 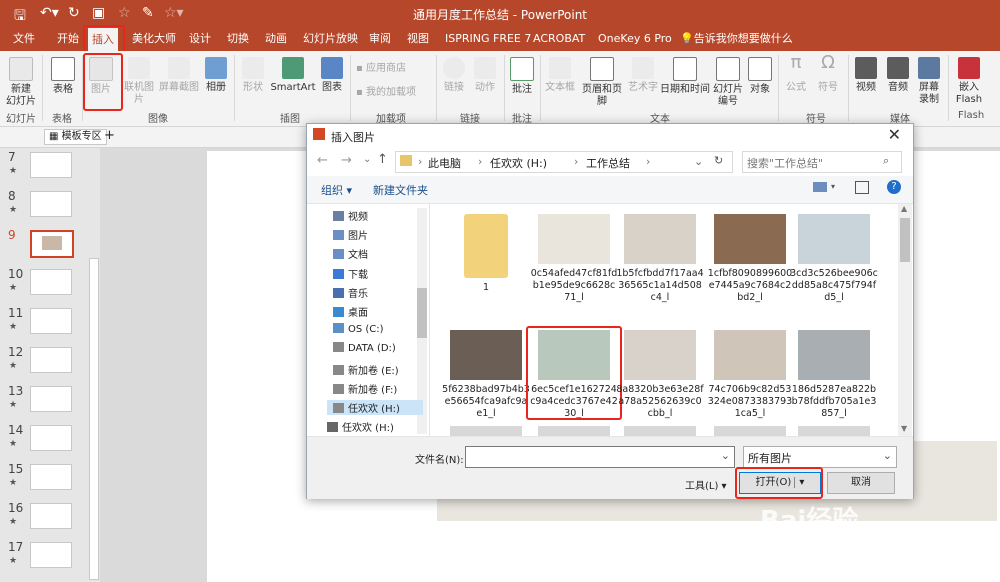 What do you see at coordinates (346, 160) in the screenshot?
I see `forward-icon: →` at bounding box center [346, 160].